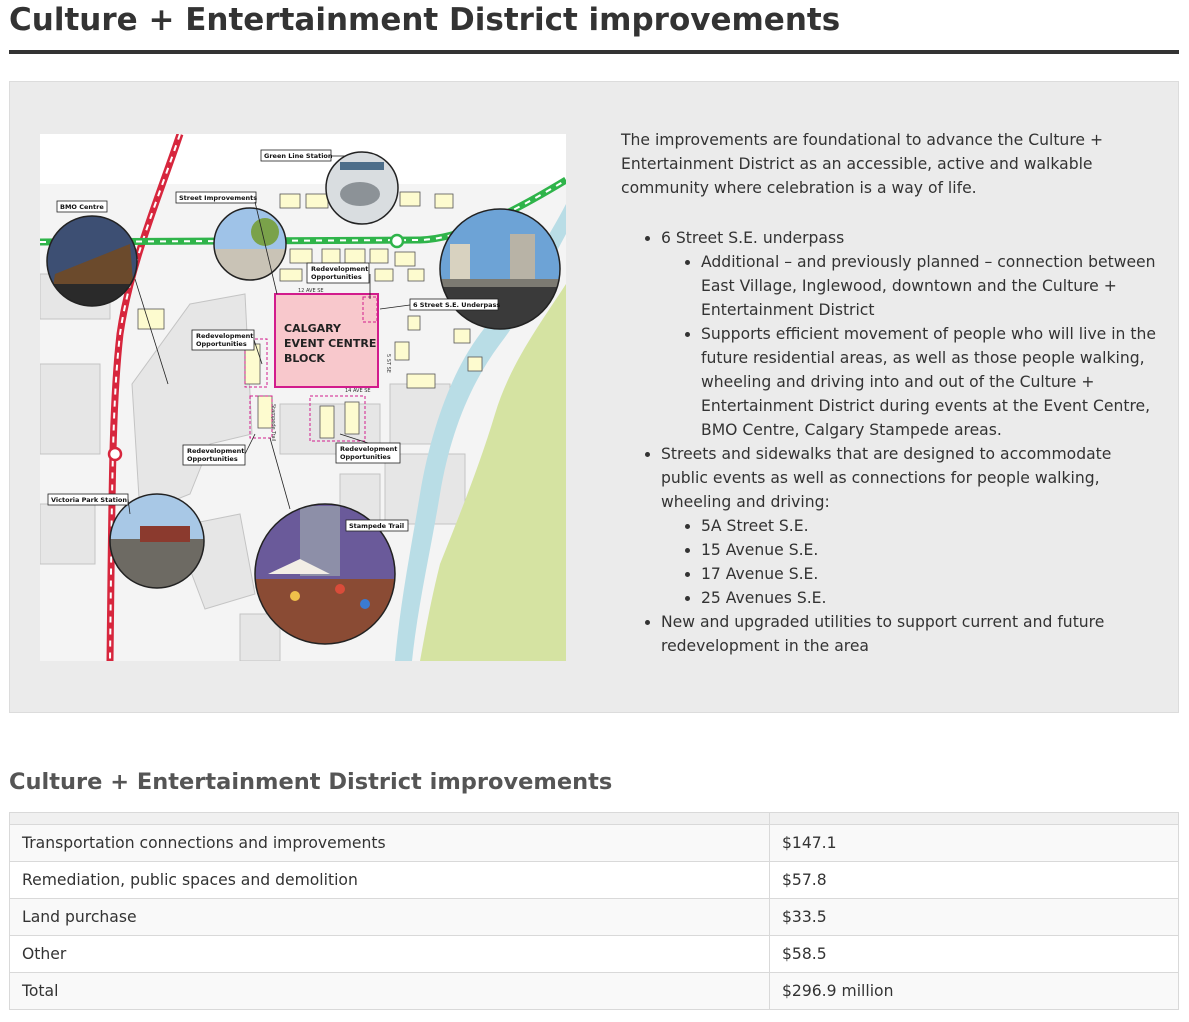 Image resolution: width=1189 pixels, height=1022 pixels. Describe the element at coordinates (212, 459) in the screenshot. I see `label-redevelopment-bottom-left-2: Opportunities` at that location.